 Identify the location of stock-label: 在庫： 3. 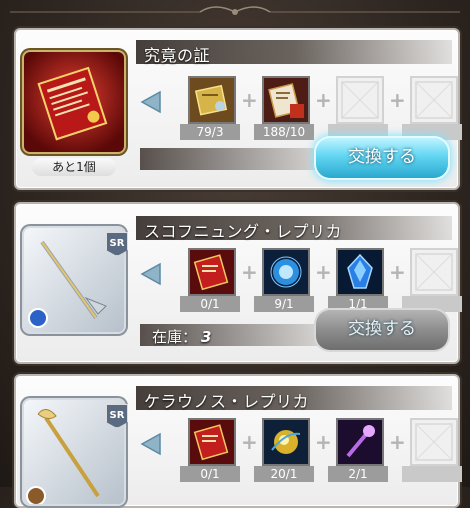
(182, 337).